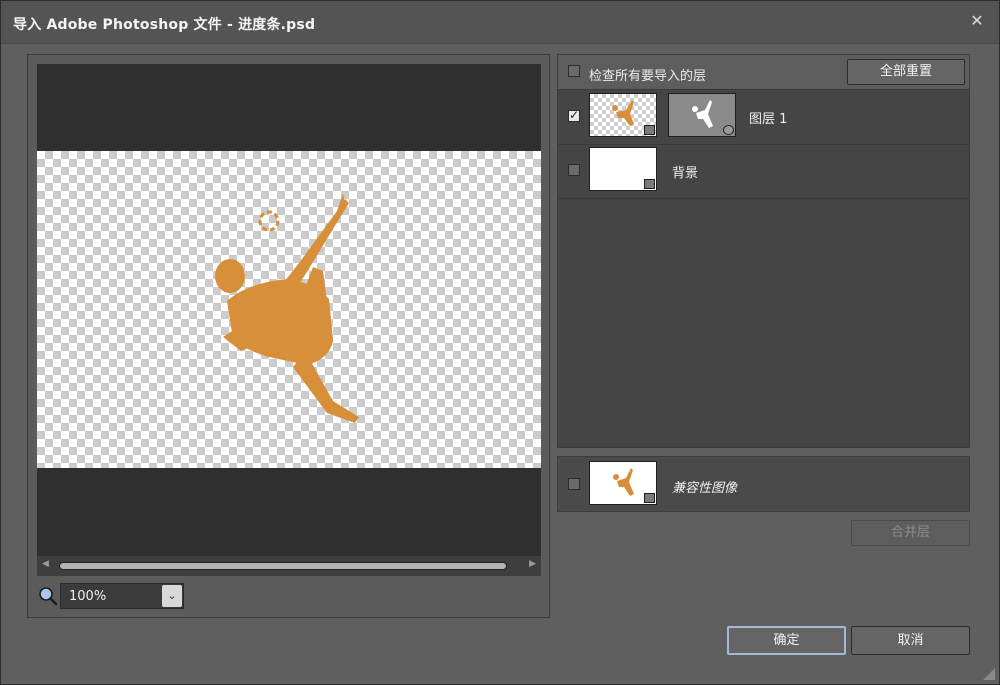 The image size is (1000, 685). Describe the element at coordinates (500, 22) in the screenshot. I see `title-bar: 导入 Adobe Photoshop 文件 - 进度条.psd ✕` at that location.